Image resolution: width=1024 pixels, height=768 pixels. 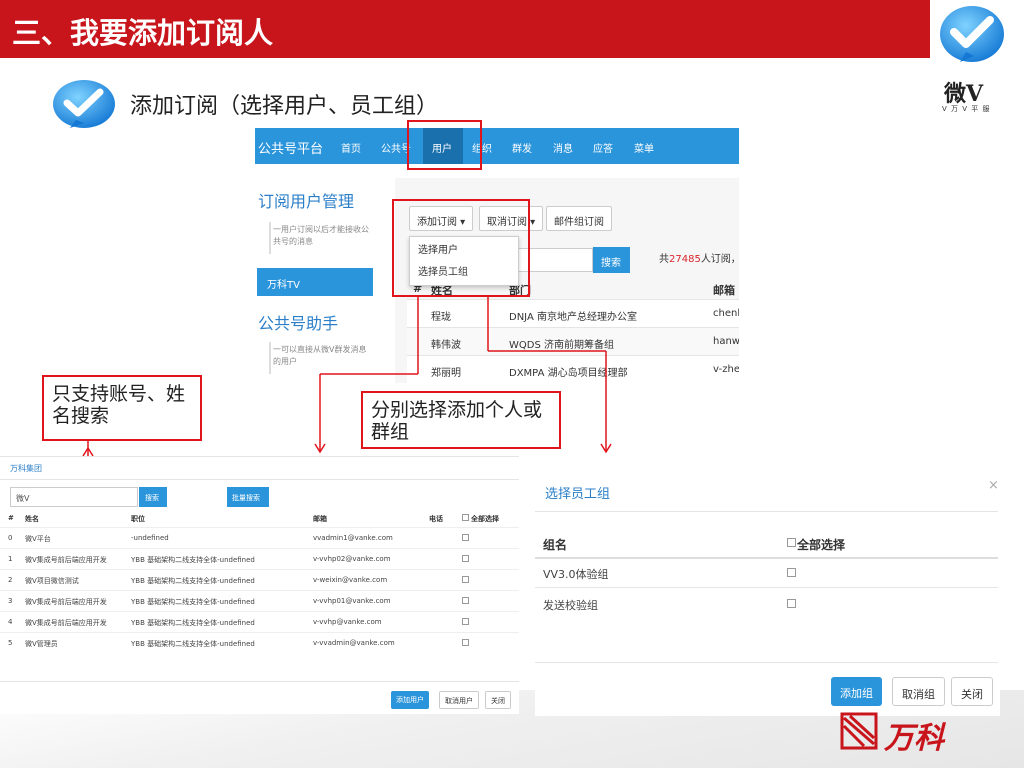 I want to click on cell-email: v-zhe, so click(x=726, y=369).